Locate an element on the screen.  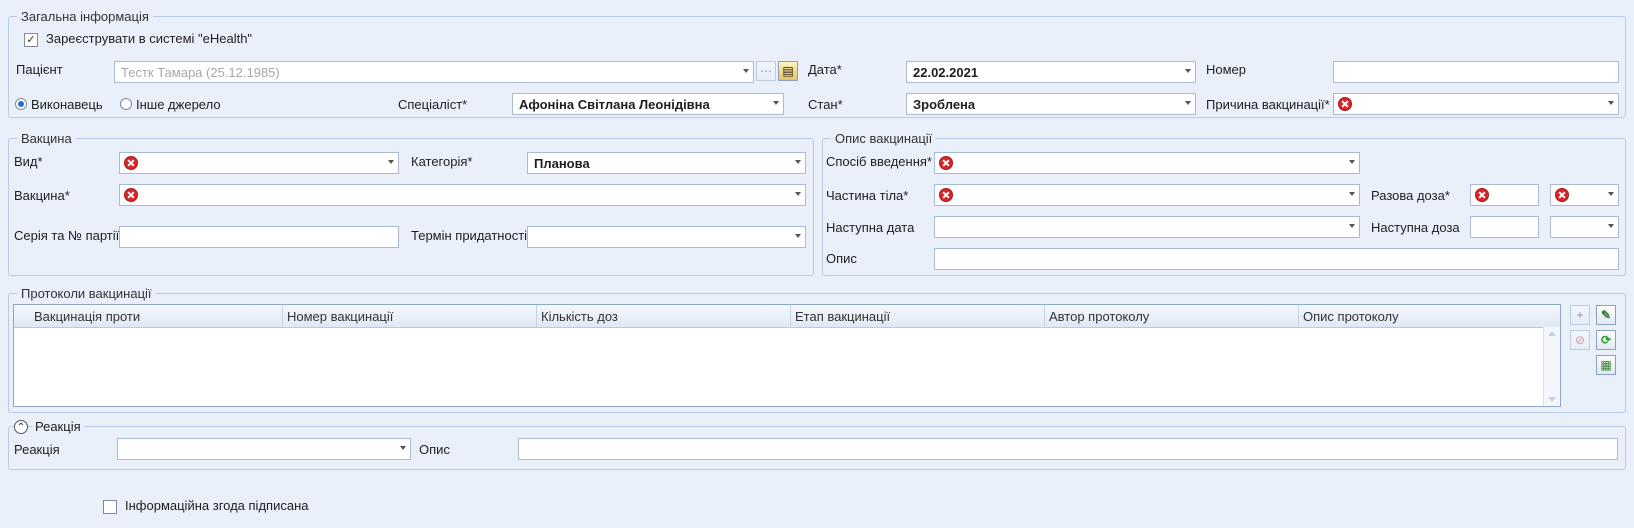
next-dose-label: Наступна доза is located at coordinates (1415, 227).